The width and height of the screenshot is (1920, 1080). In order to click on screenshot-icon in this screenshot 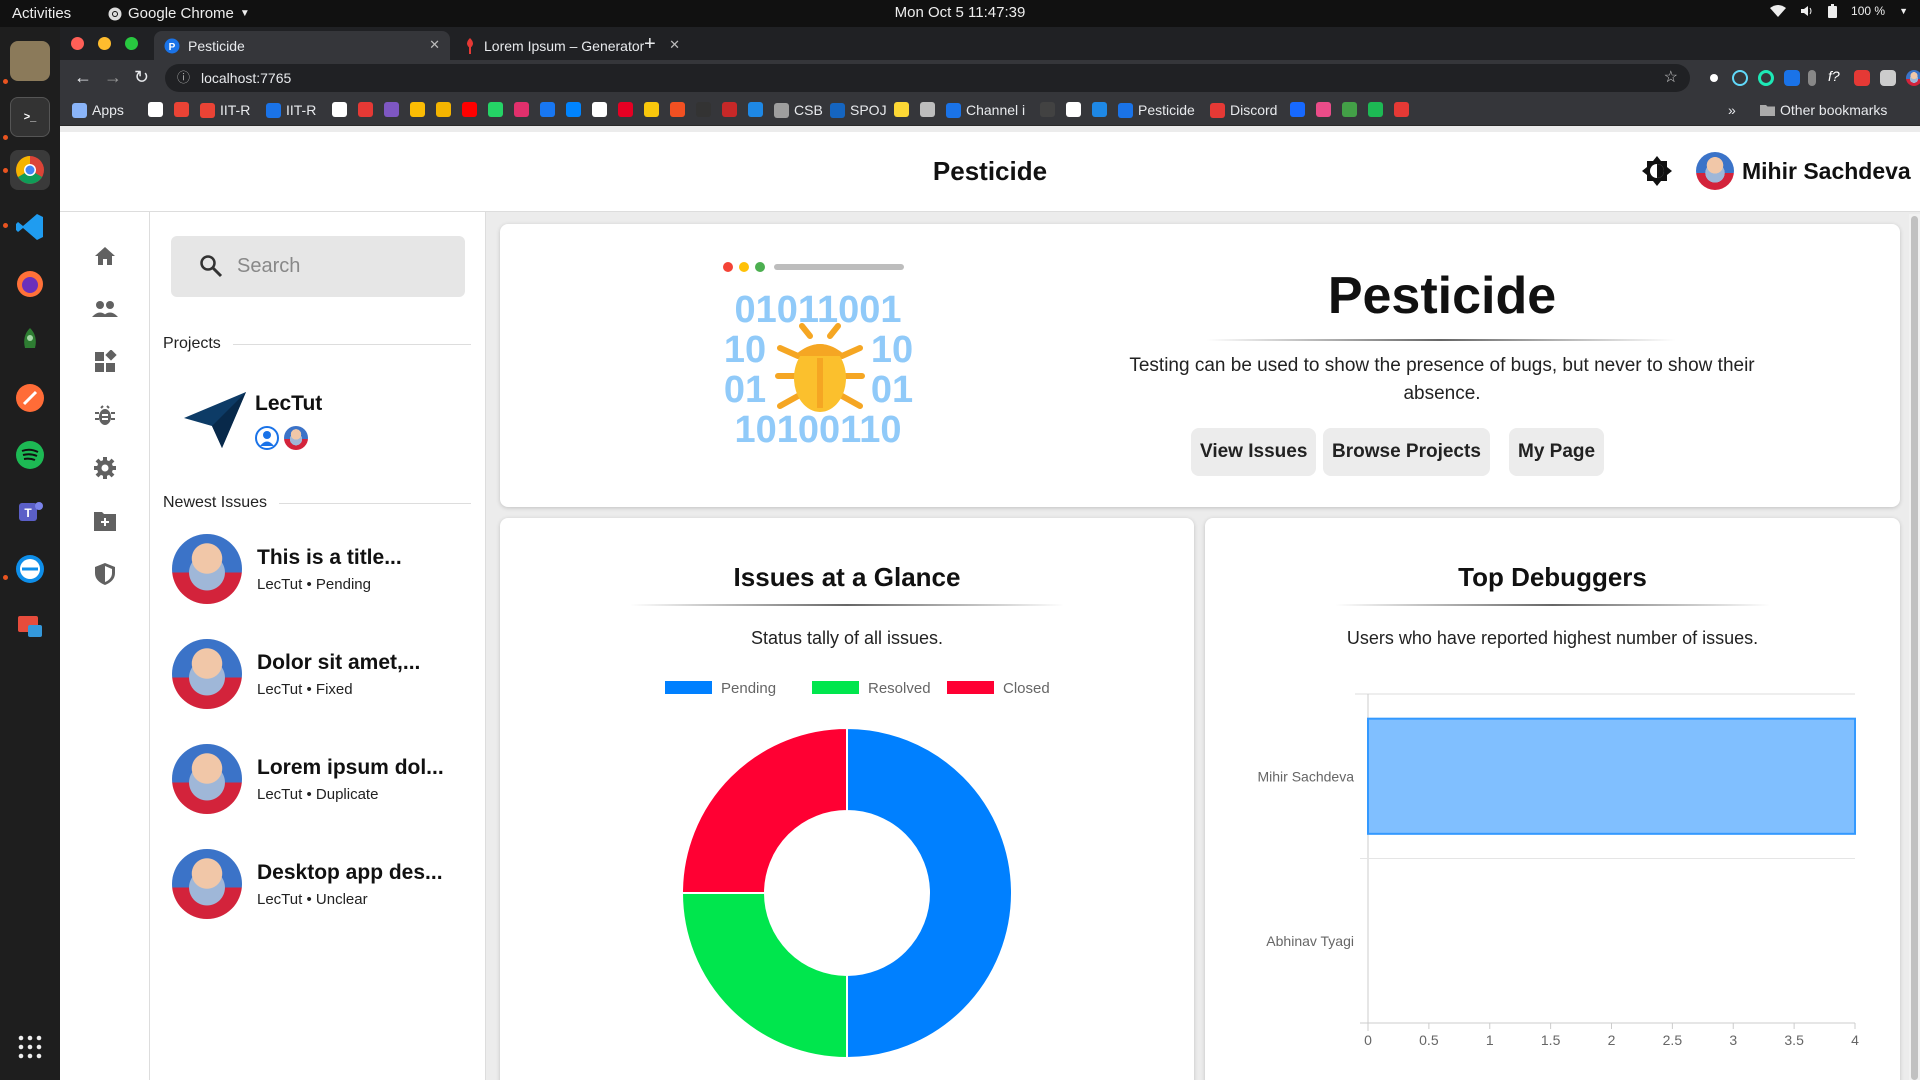, I will do `click(30, 626)`.